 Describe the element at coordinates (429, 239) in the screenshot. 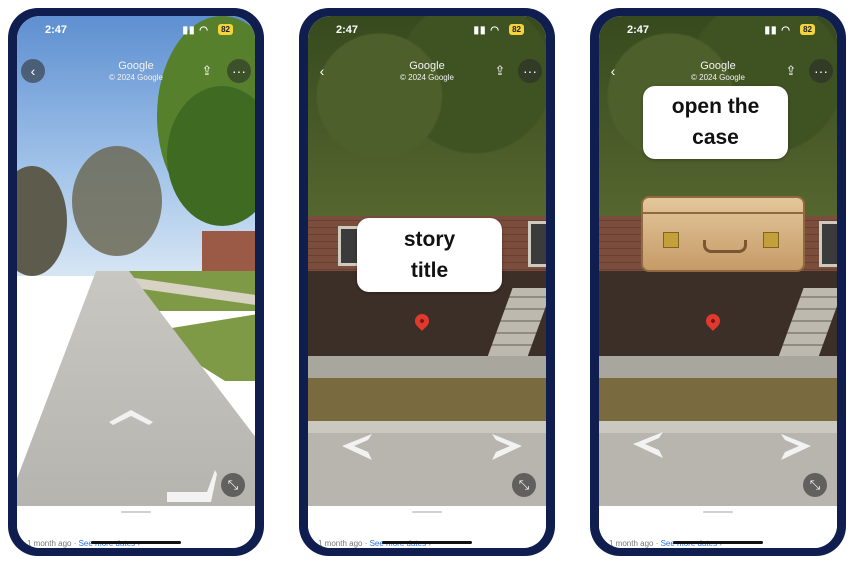

I see `card-line-1: story` at that location.